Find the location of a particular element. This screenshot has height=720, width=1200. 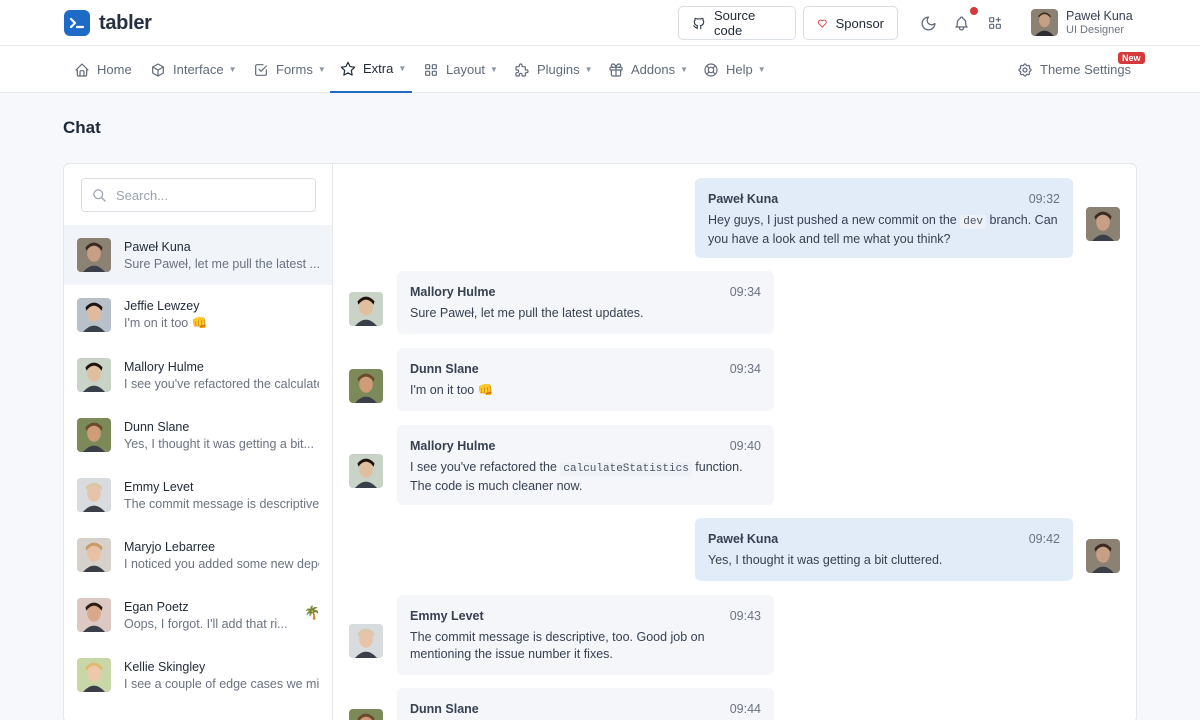

theme-settings-label: Theme Settings is located at coordinates (1086, 69).